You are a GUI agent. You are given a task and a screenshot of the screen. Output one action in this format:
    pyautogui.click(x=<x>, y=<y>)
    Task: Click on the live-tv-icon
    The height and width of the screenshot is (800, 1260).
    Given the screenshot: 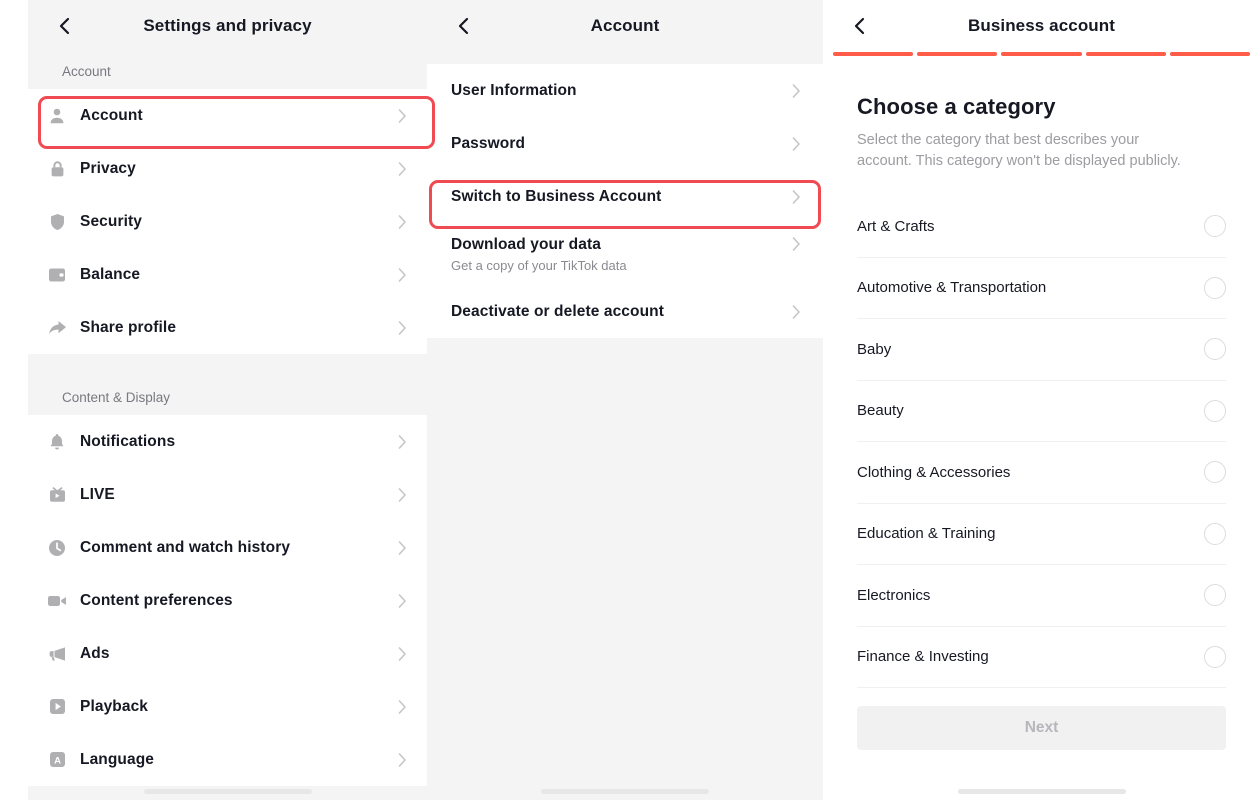 What is the action you would take?
    pyautogui.click(x=57, y=495)
    